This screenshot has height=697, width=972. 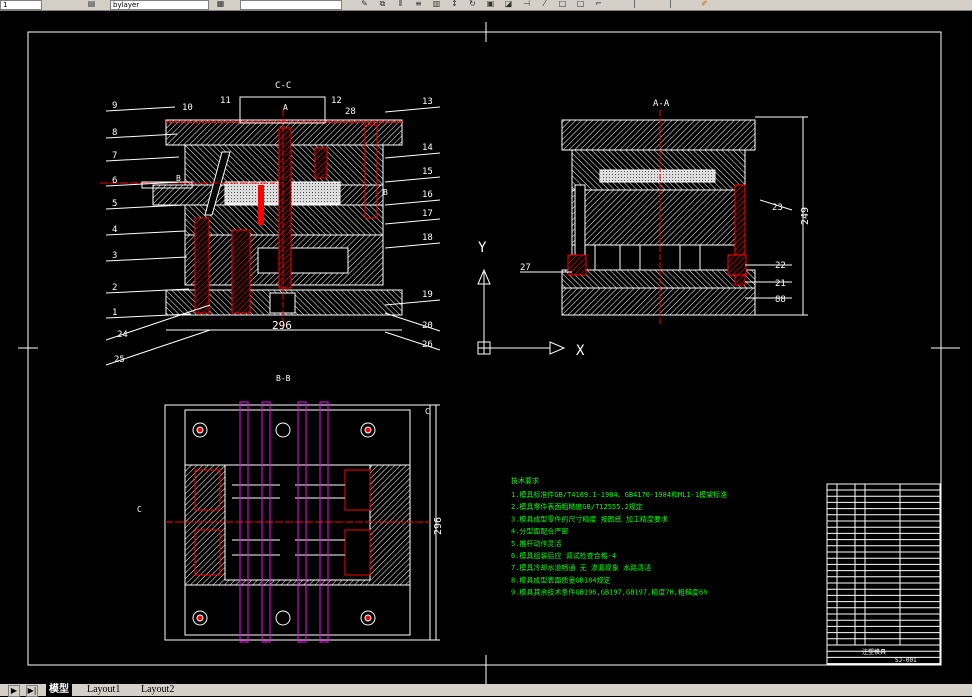 I want to click on part-label: 13, so click(x=427, y=102).